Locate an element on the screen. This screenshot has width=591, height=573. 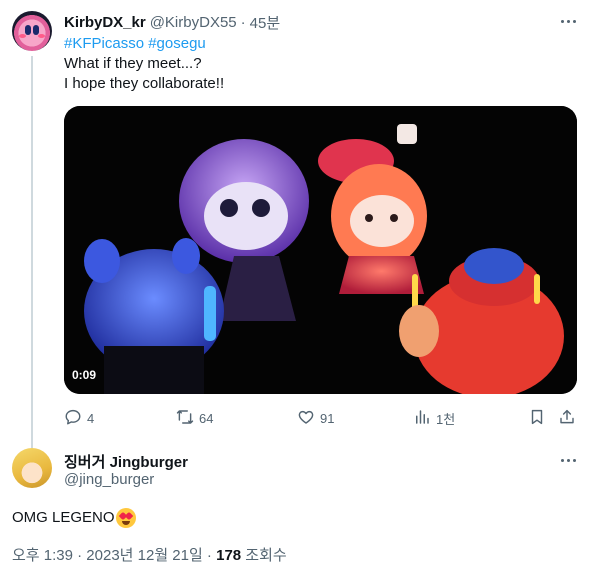
analytics-icon is located at coordinates (422, 418).